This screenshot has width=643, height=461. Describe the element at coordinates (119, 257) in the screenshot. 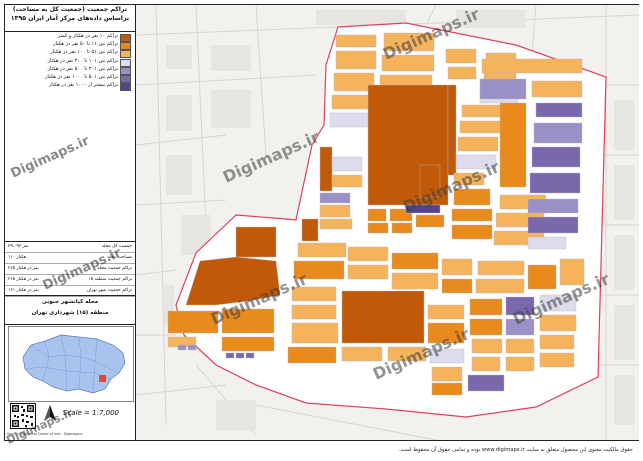

I see `stat-label: مساحت محله` at that location.